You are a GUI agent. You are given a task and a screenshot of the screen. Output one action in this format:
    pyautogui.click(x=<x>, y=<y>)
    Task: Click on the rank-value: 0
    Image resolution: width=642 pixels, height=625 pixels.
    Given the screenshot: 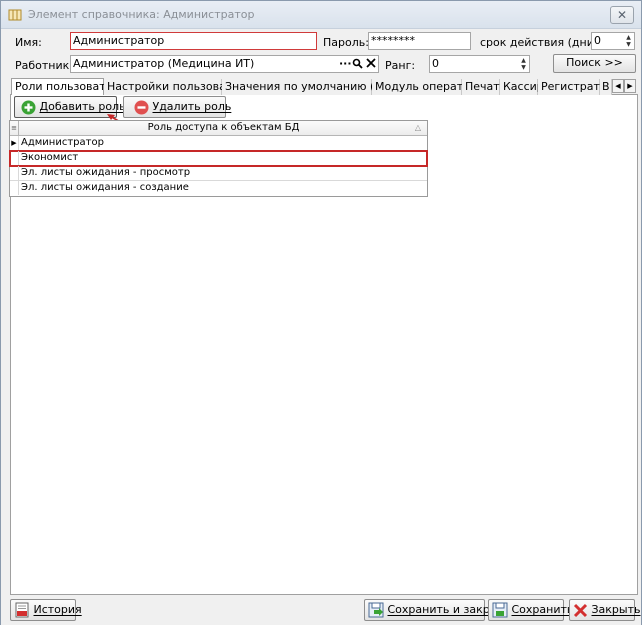 What is the action you would take?
    pyautogui.click(x=435, y=63)
    